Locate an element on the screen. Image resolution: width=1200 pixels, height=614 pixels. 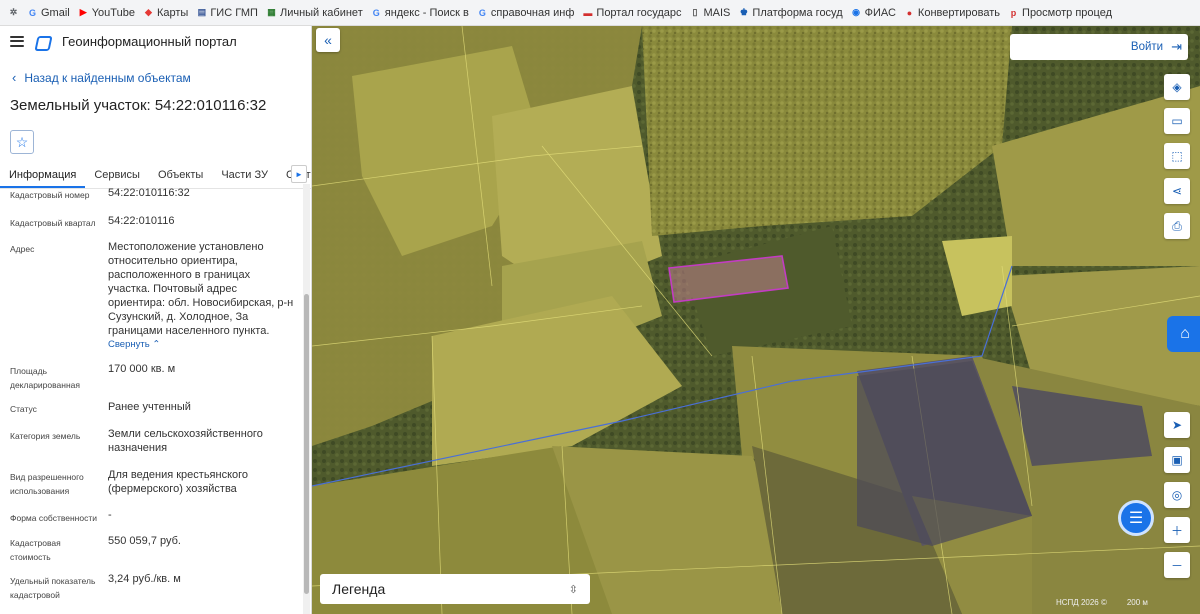
back-link-label: Назад к найденным объектам is located at coordinates (107, 77).